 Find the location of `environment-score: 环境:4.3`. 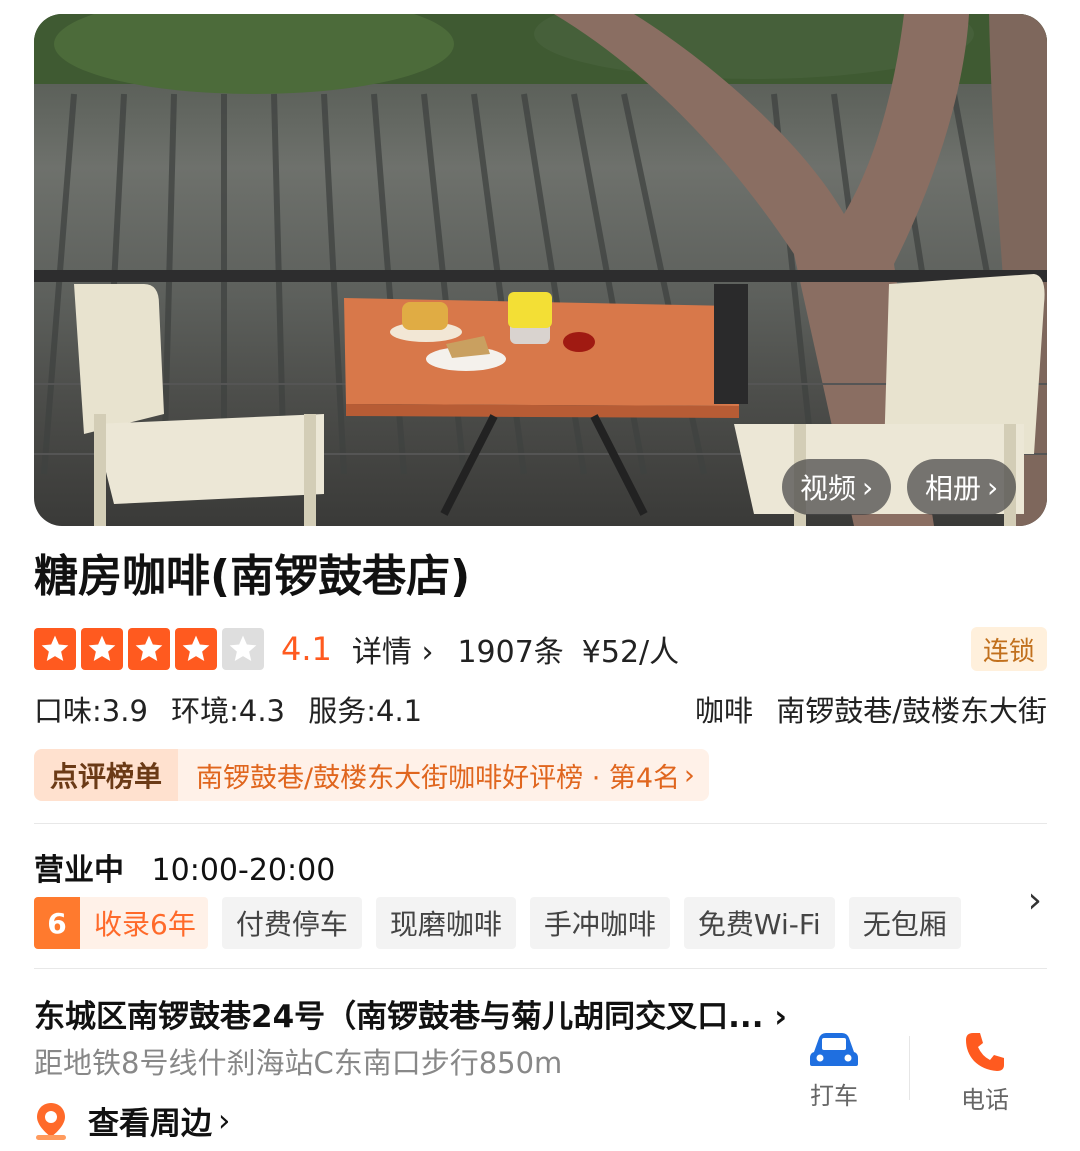

environment-score: 环境:4.3 is located at coordinates (228, 711).